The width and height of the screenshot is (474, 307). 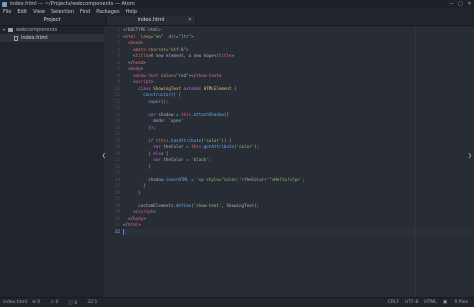 What do you see at coordinates (190, 20) in the screenshot?
I see `close-tab-icon: ✕` at bounding box center [190, 20].